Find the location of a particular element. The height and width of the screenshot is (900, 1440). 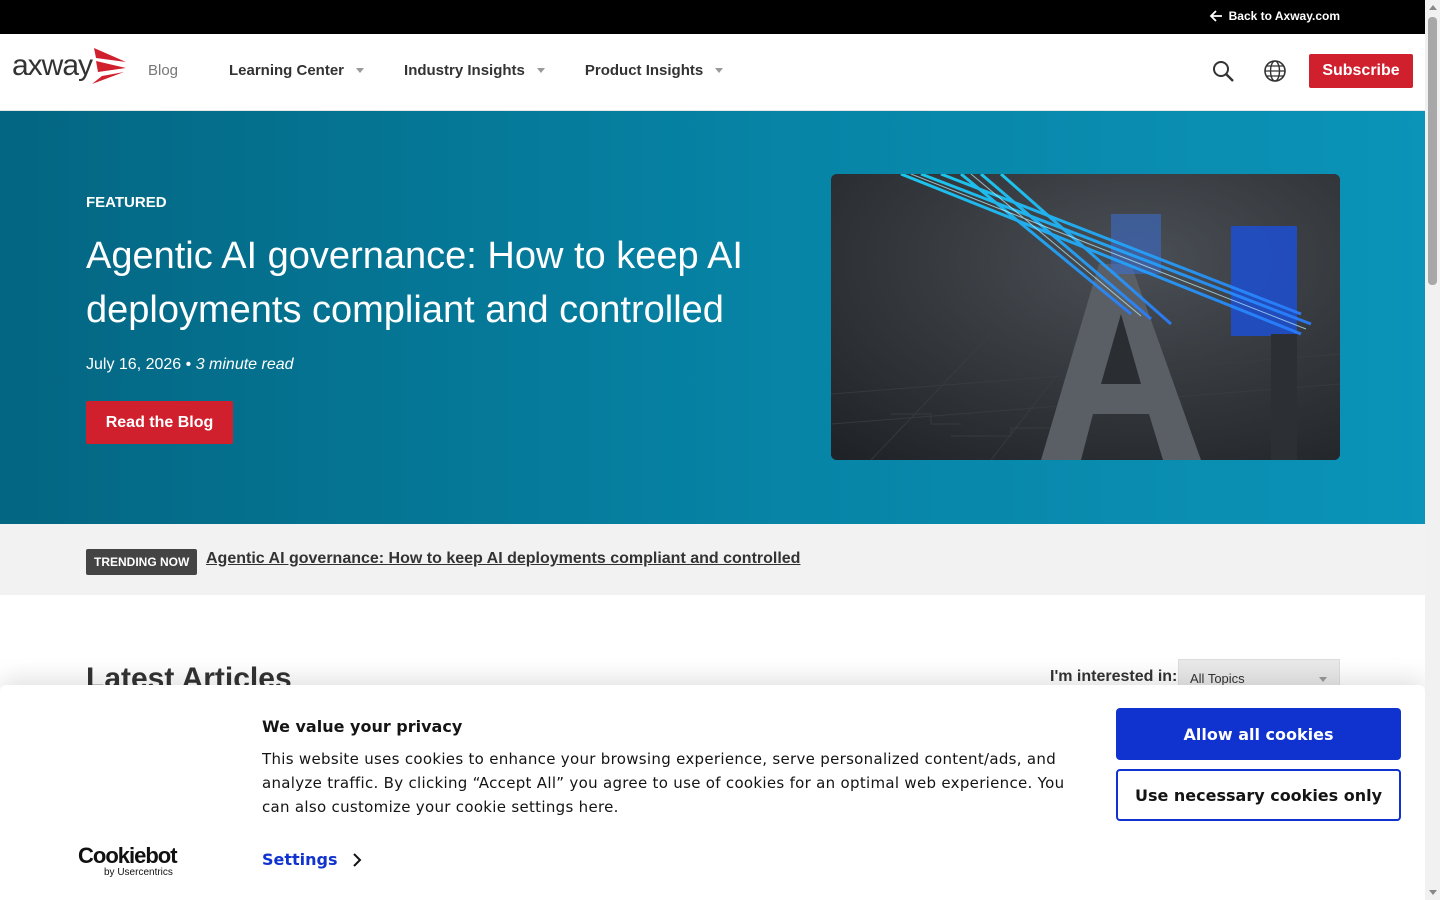

chevron-right-icon is located at coordinates (356, 859).